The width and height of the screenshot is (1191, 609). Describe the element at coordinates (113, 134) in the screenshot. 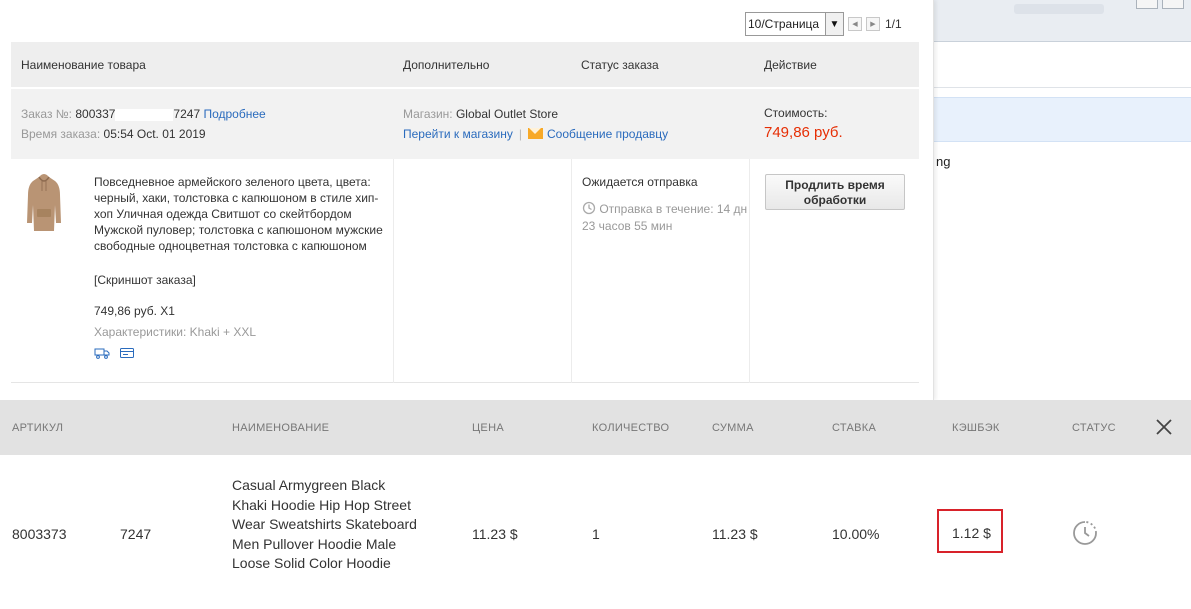

I see `order-time: Время заказа: 05:54 Oct. 01 2019` at that location.